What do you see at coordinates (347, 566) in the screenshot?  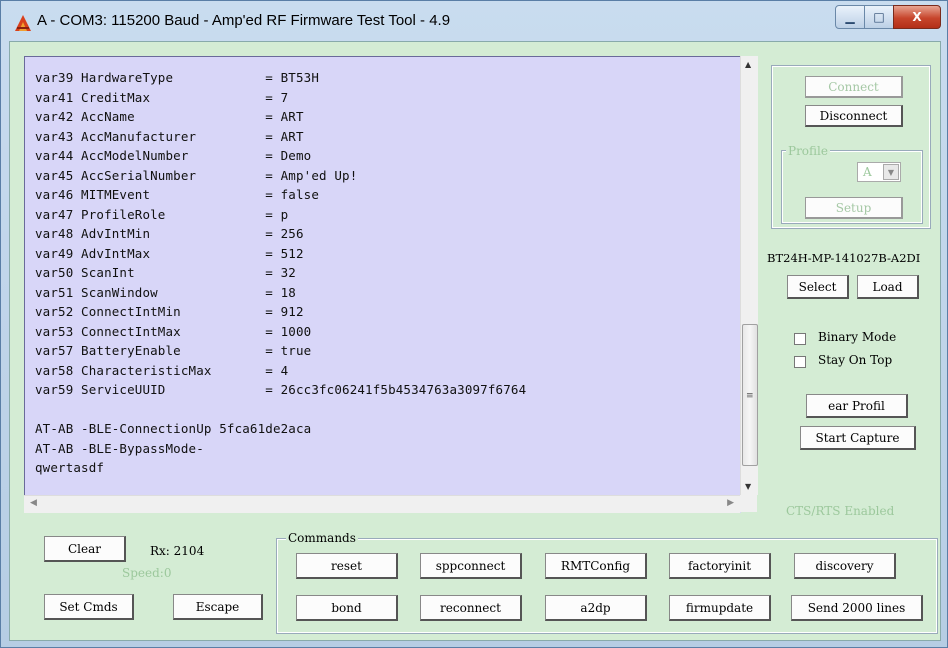 I see `reset-button: reset` at bounding box center [347, 566].